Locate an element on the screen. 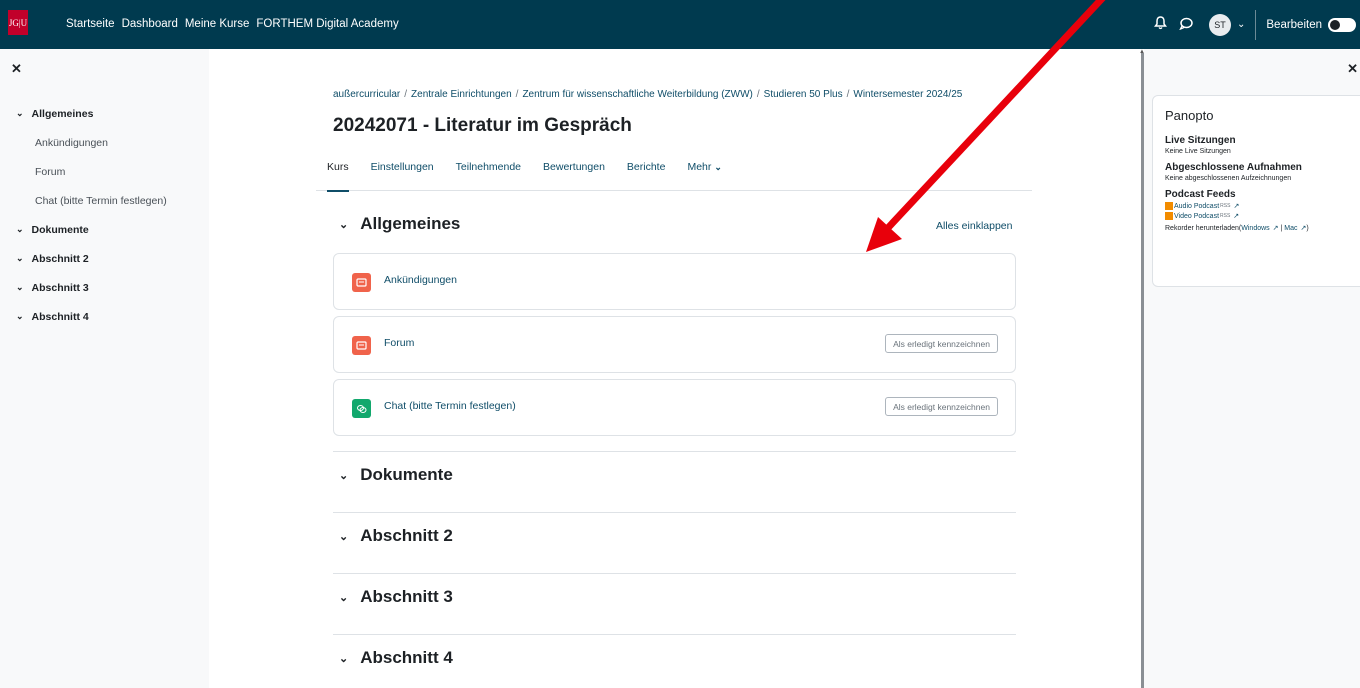  nav-link-home: Startseite is located at coordinates (90, 24).